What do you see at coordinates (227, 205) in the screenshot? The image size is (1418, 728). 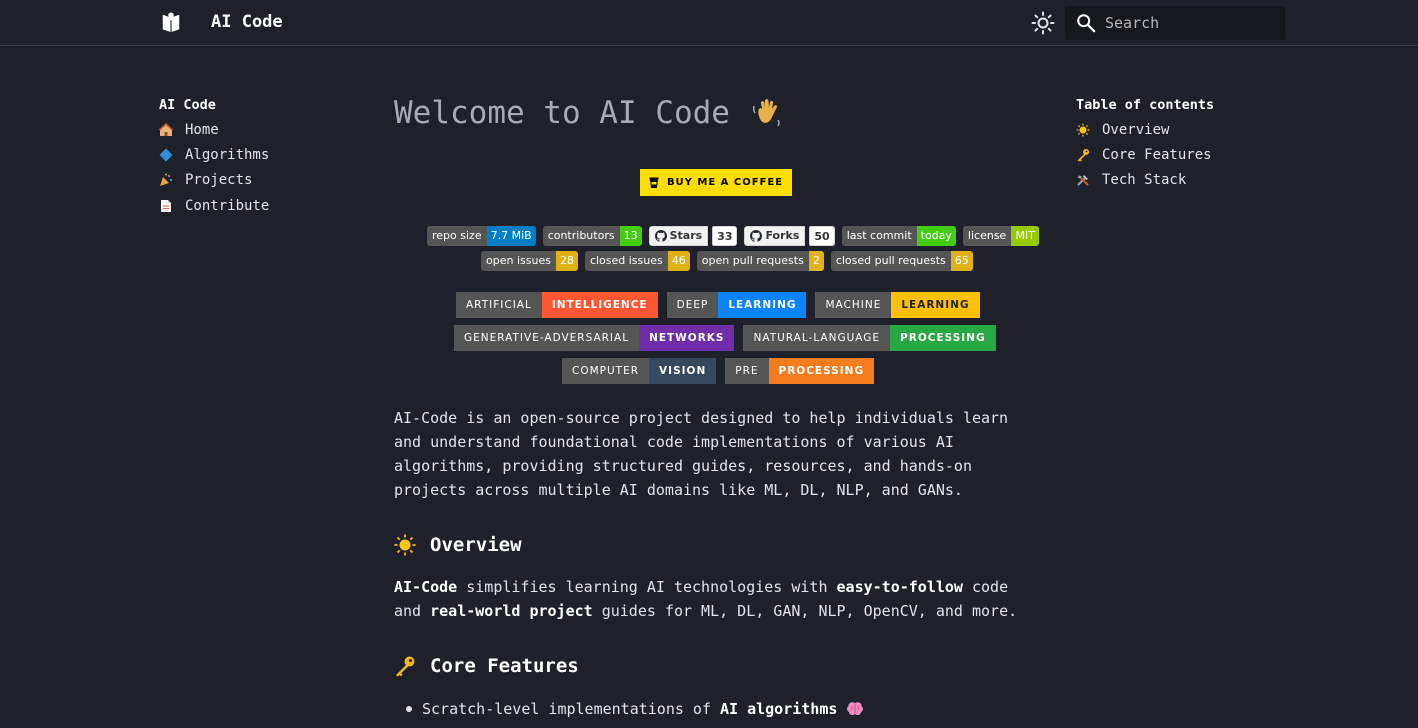 I see `sidebar-item-label: Contribute` at bounding box center [227, 205].